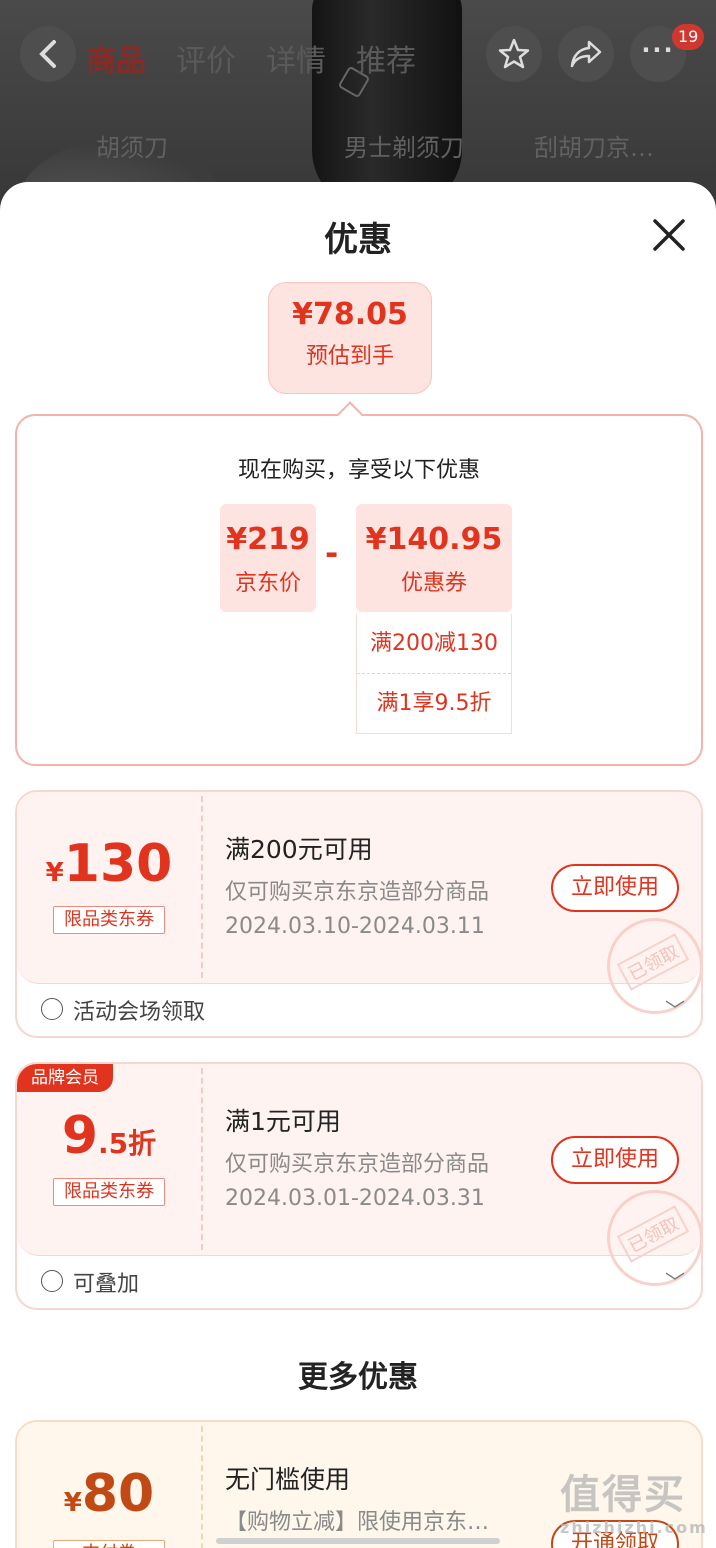 The image size is (716, 1548). What do you see at coordinates (118, 1494) in the screenshot?
I see `coupon-value: 80` at bounding box center [118, 1494].